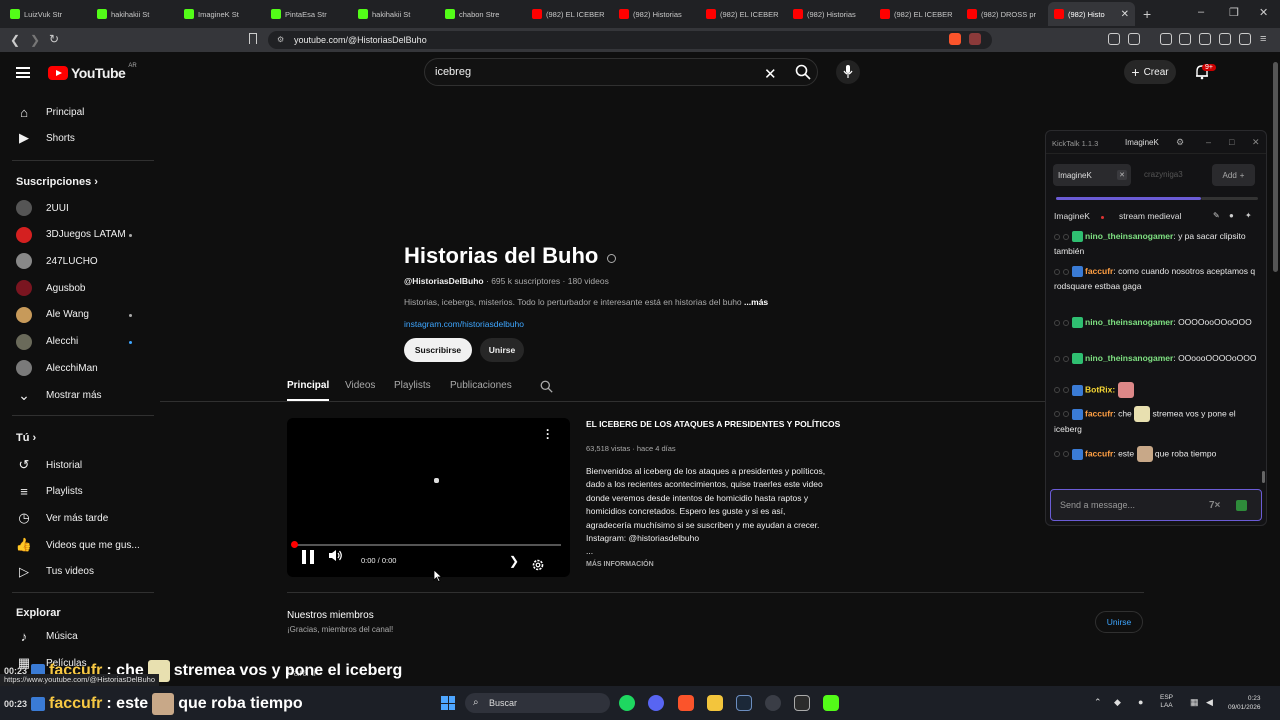 Image resolution: width=1280 pixels, height=720 pixels. What do you see at coordinates (335, 558) in the screenshot?
I see `volume-icon` at bounding box center [335, 558].